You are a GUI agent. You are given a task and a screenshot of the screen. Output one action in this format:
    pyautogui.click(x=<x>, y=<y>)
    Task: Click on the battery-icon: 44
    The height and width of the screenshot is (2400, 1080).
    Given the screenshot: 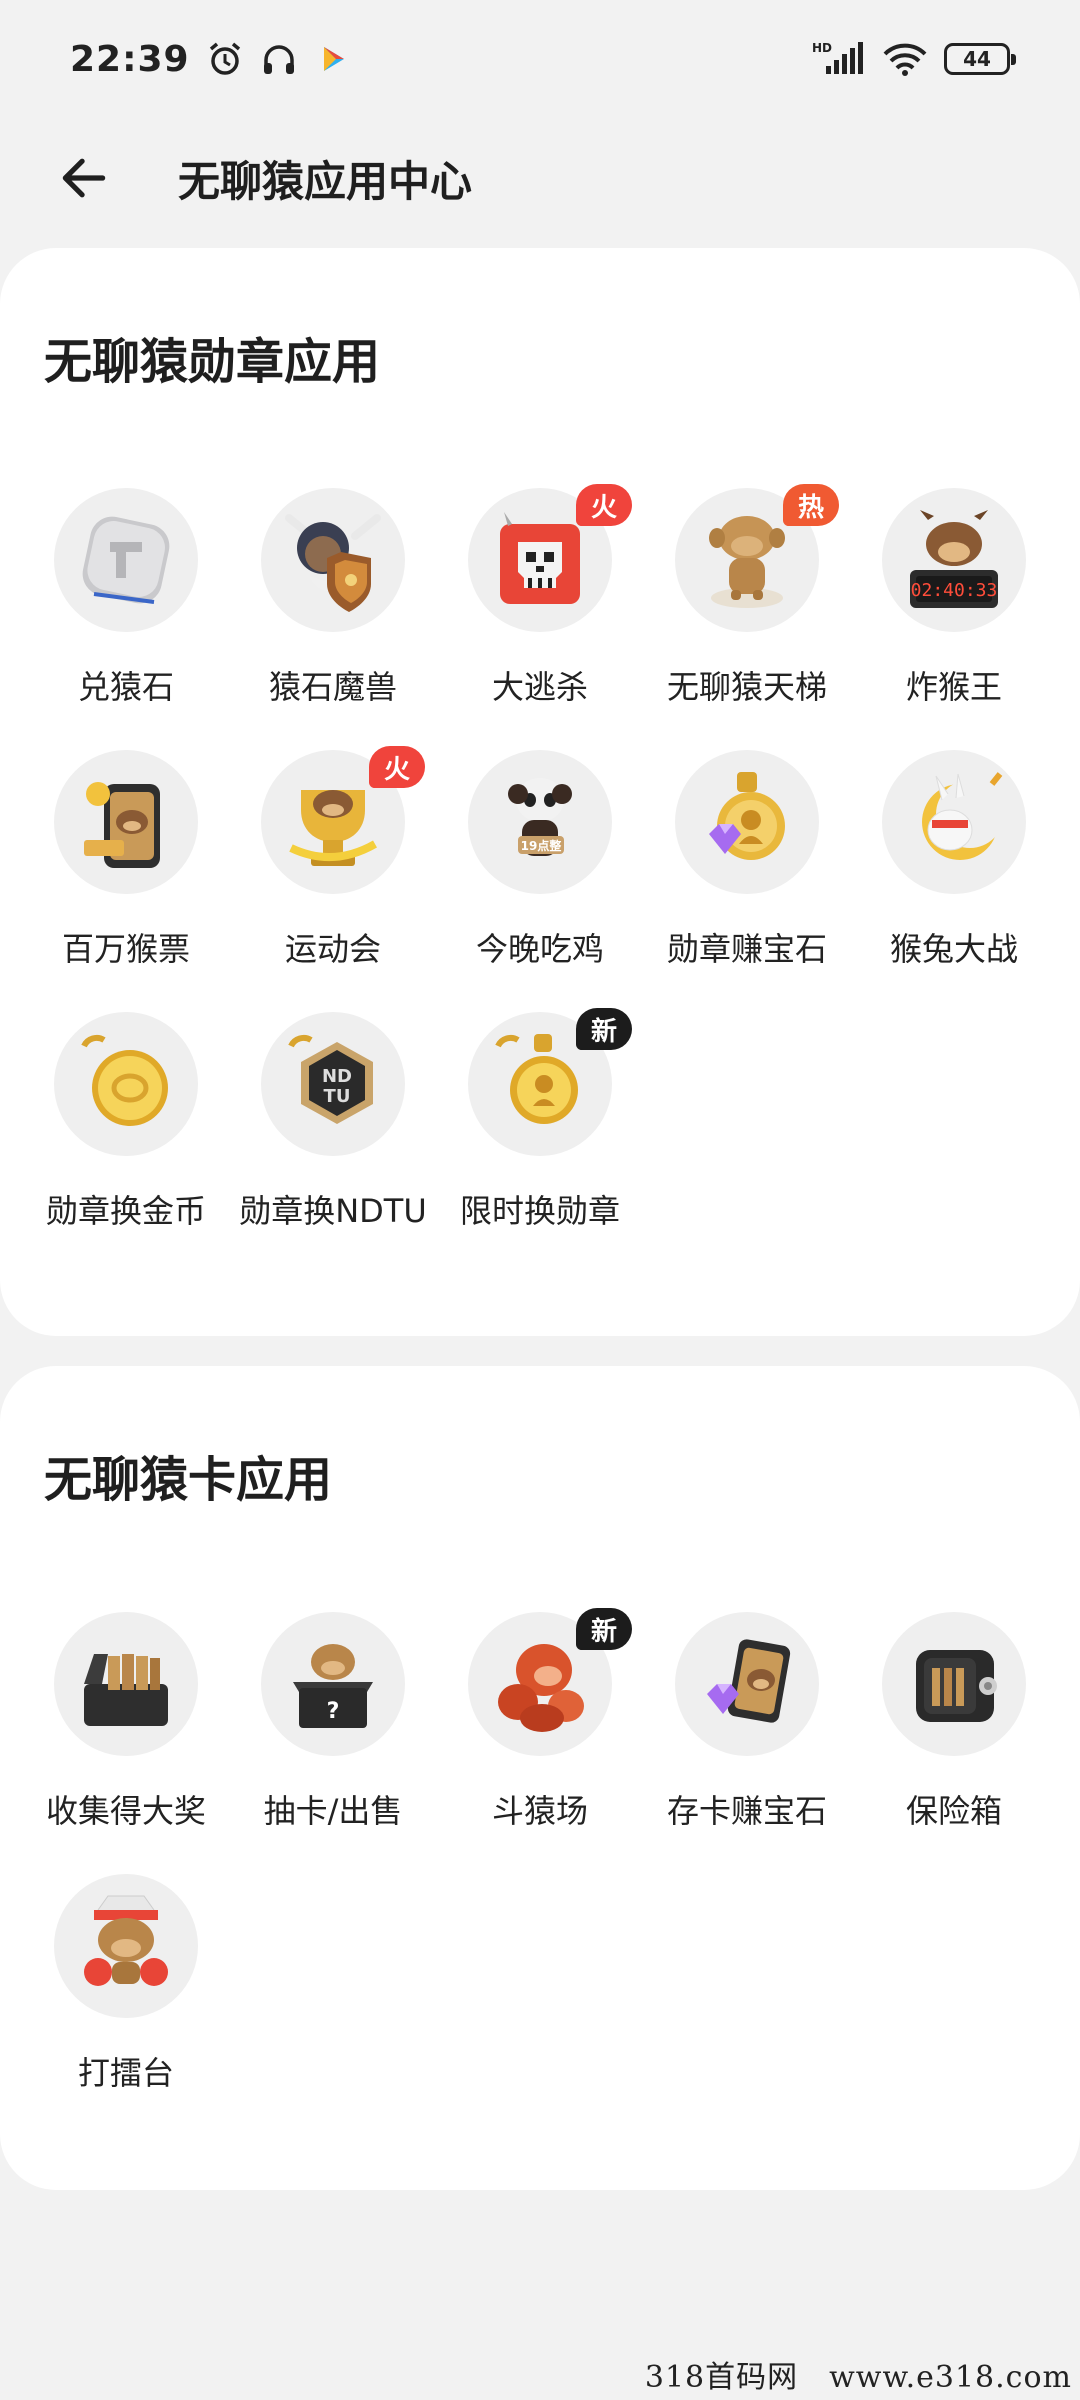 What is the action you would take?
    pyautogui.click(x=980, y=59)
    